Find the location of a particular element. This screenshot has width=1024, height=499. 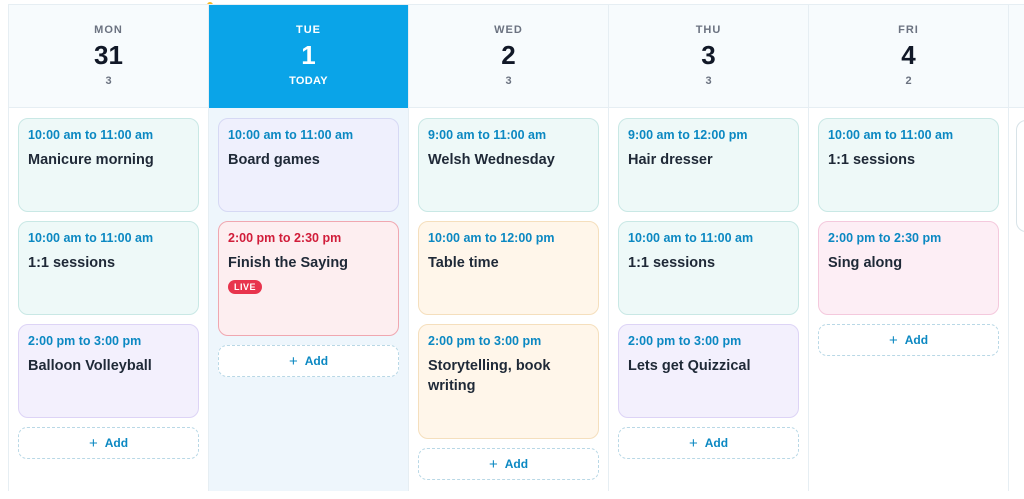

day-number: 2 is located at coordinates (508, 55).